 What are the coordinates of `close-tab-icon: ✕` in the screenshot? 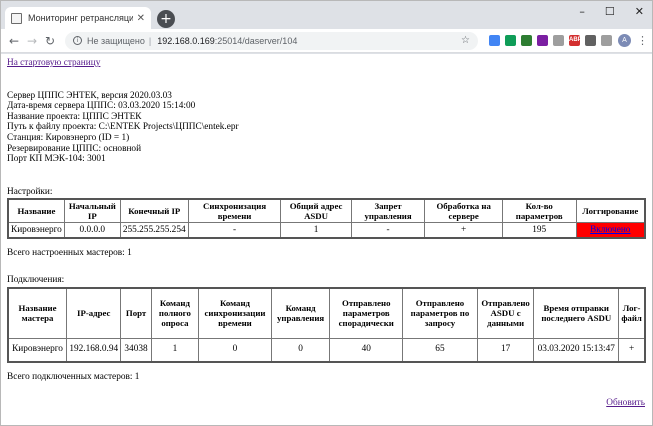 It's located at (141, 18).